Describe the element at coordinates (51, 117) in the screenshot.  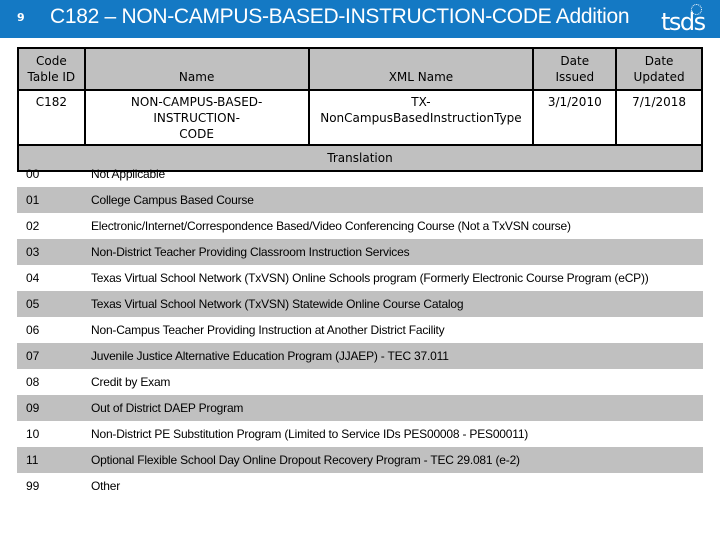
I see `code-table-id-value: C182` at that location.